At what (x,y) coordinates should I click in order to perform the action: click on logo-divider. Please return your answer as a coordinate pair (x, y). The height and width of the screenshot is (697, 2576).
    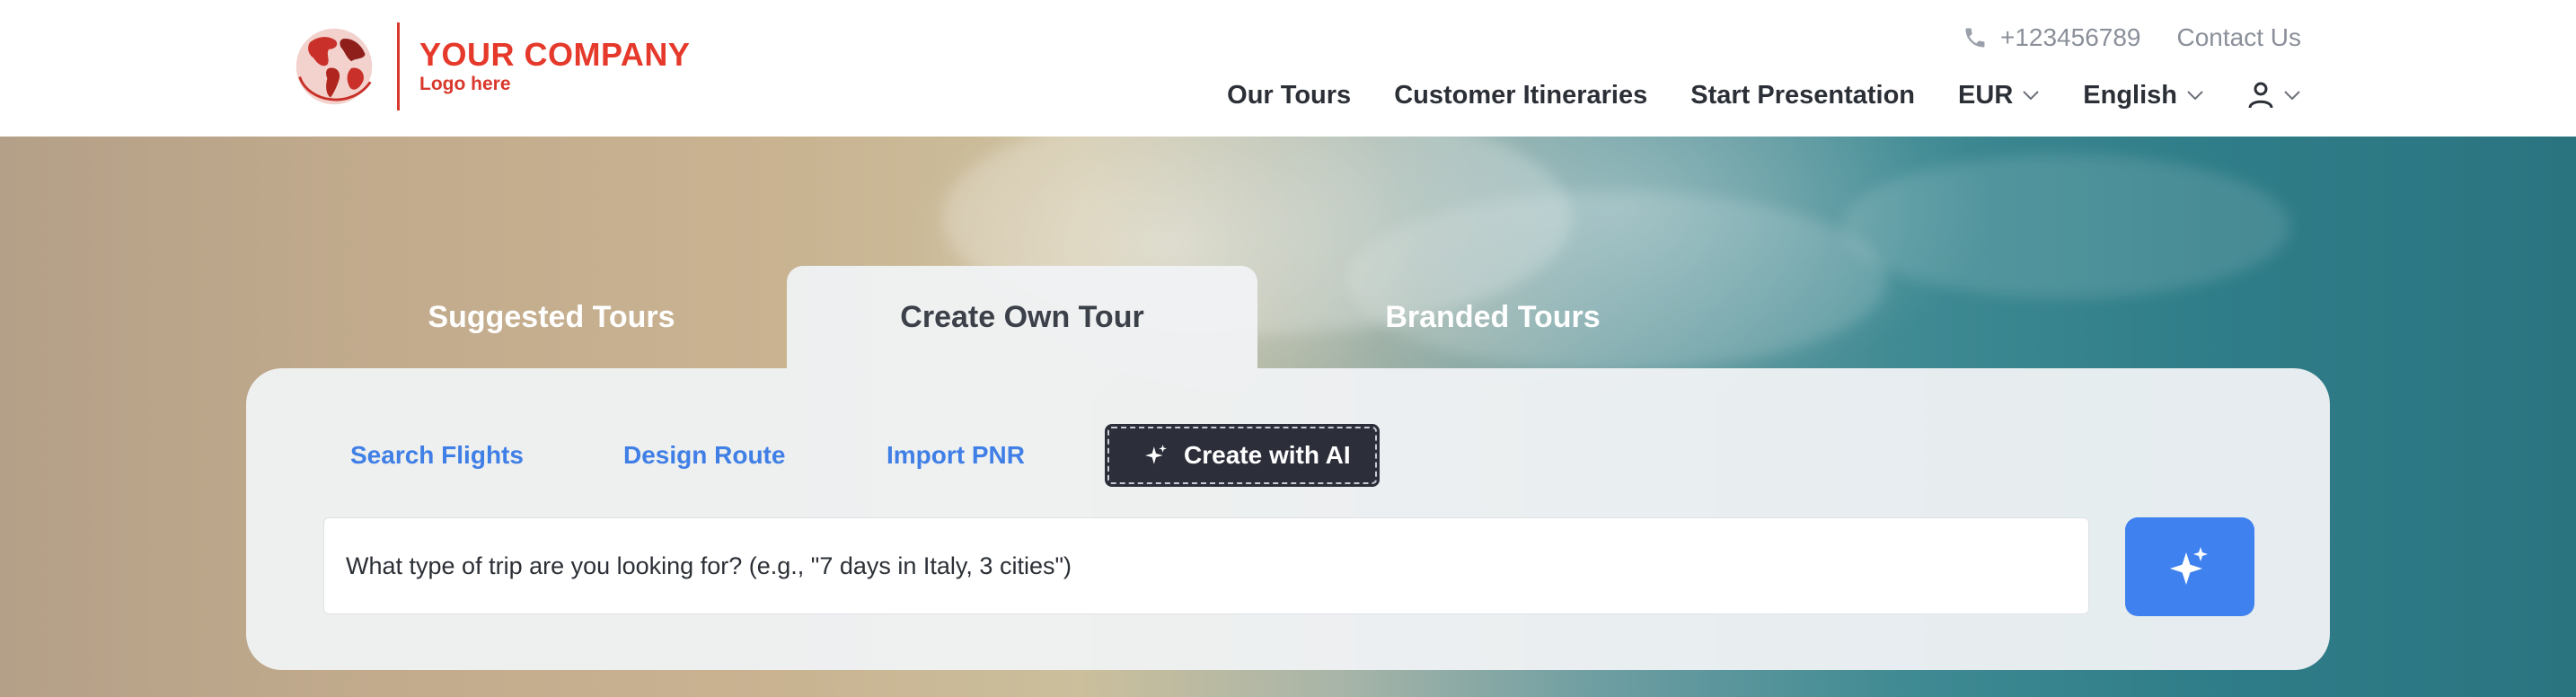
    Looking at the image, I should click on (398, 66).